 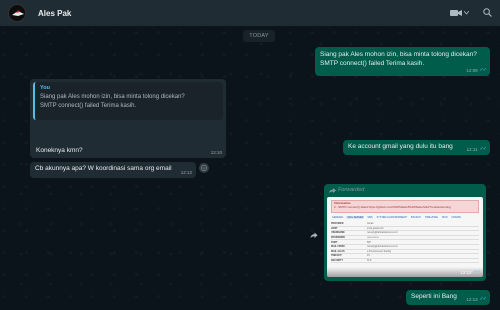 What do you see at coordinates (338, 247) in the screenshot?
I see `row-key: MAIL FROM` at bounding box center [338, 247].